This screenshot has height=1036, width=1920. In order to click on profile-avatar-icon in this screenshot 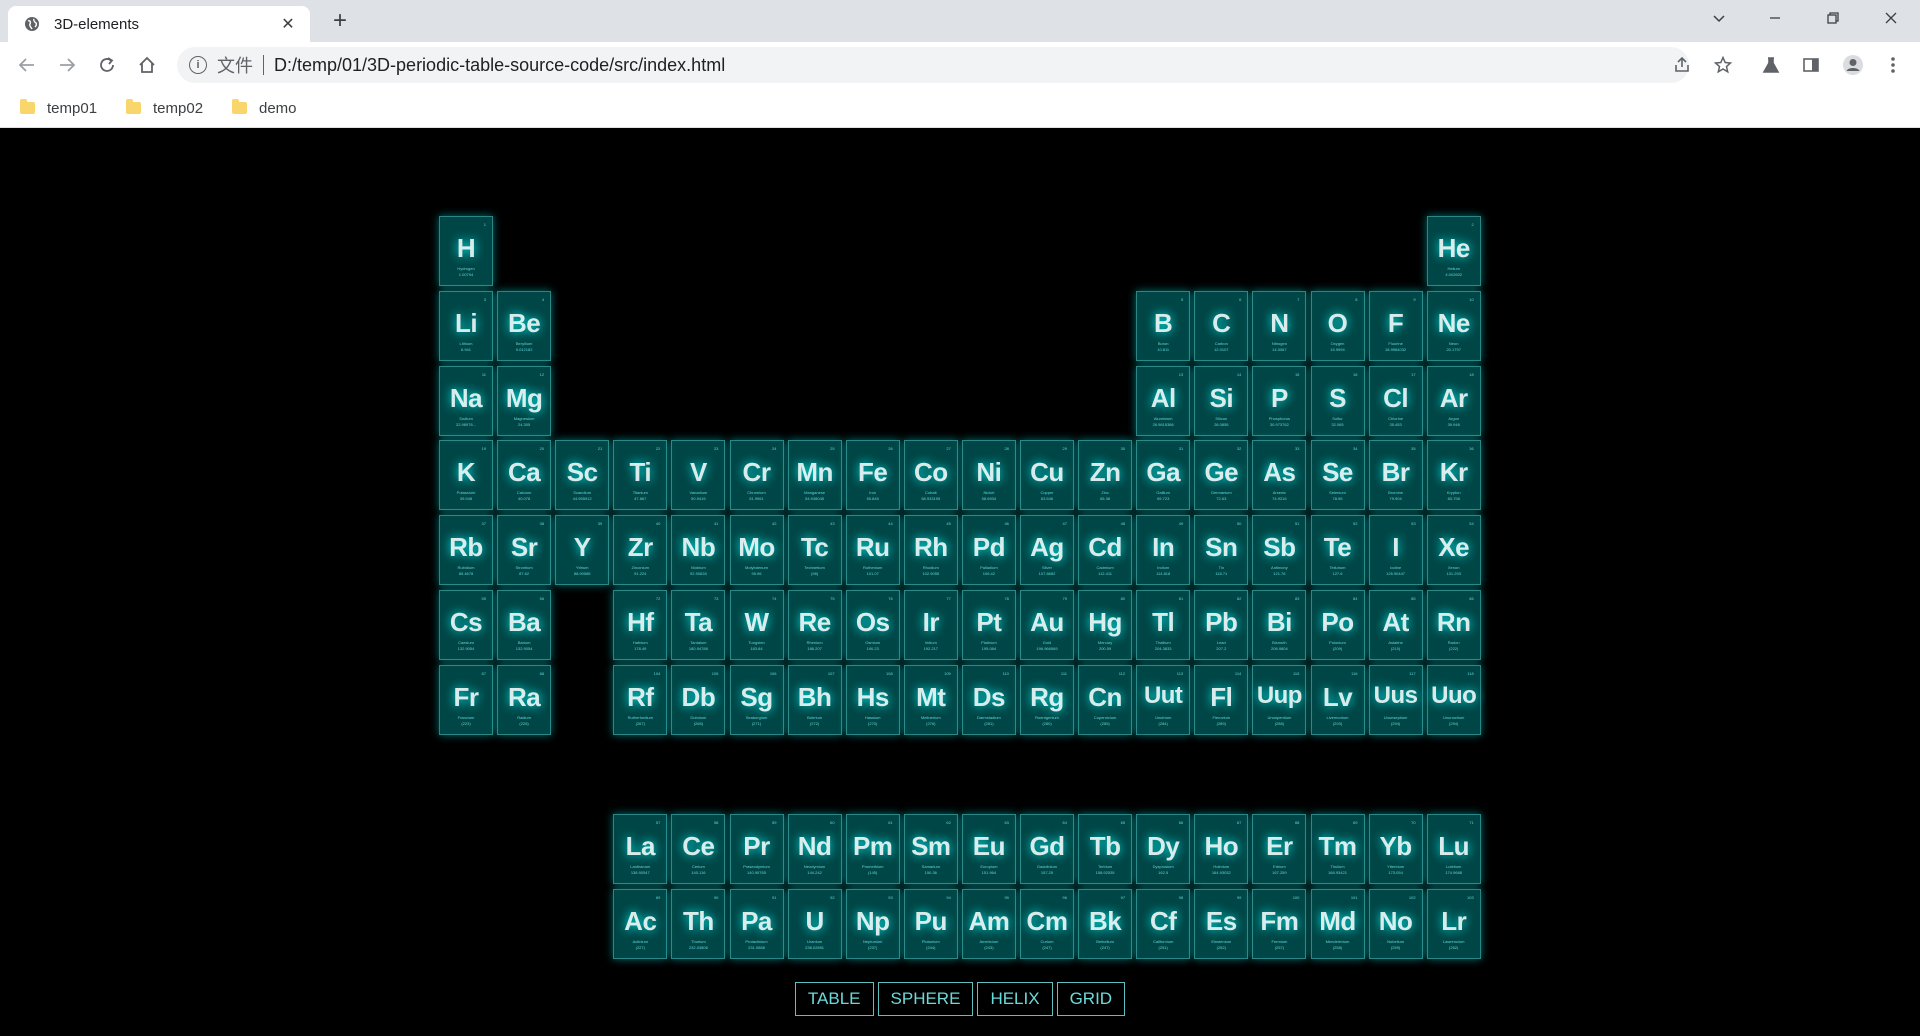, I will do `click(1853, 65)`.